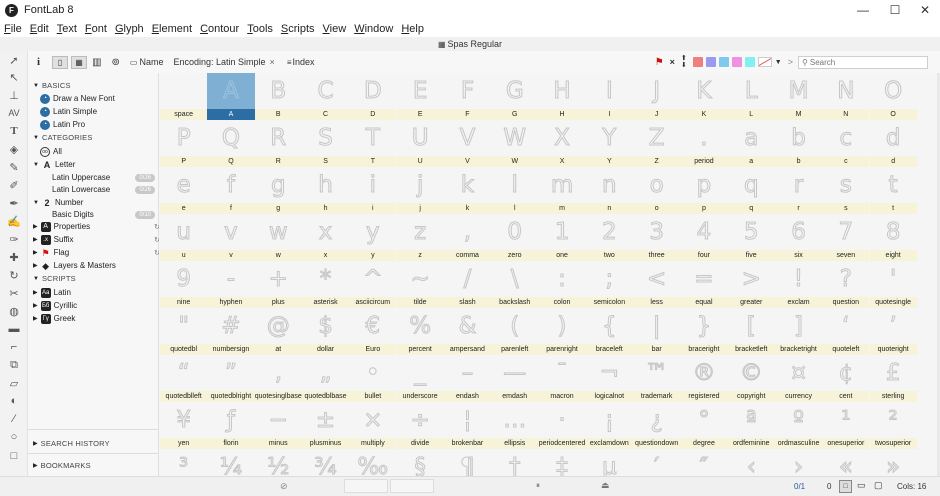  I want to click on glyph-cell: − minus, so click(278, 425).